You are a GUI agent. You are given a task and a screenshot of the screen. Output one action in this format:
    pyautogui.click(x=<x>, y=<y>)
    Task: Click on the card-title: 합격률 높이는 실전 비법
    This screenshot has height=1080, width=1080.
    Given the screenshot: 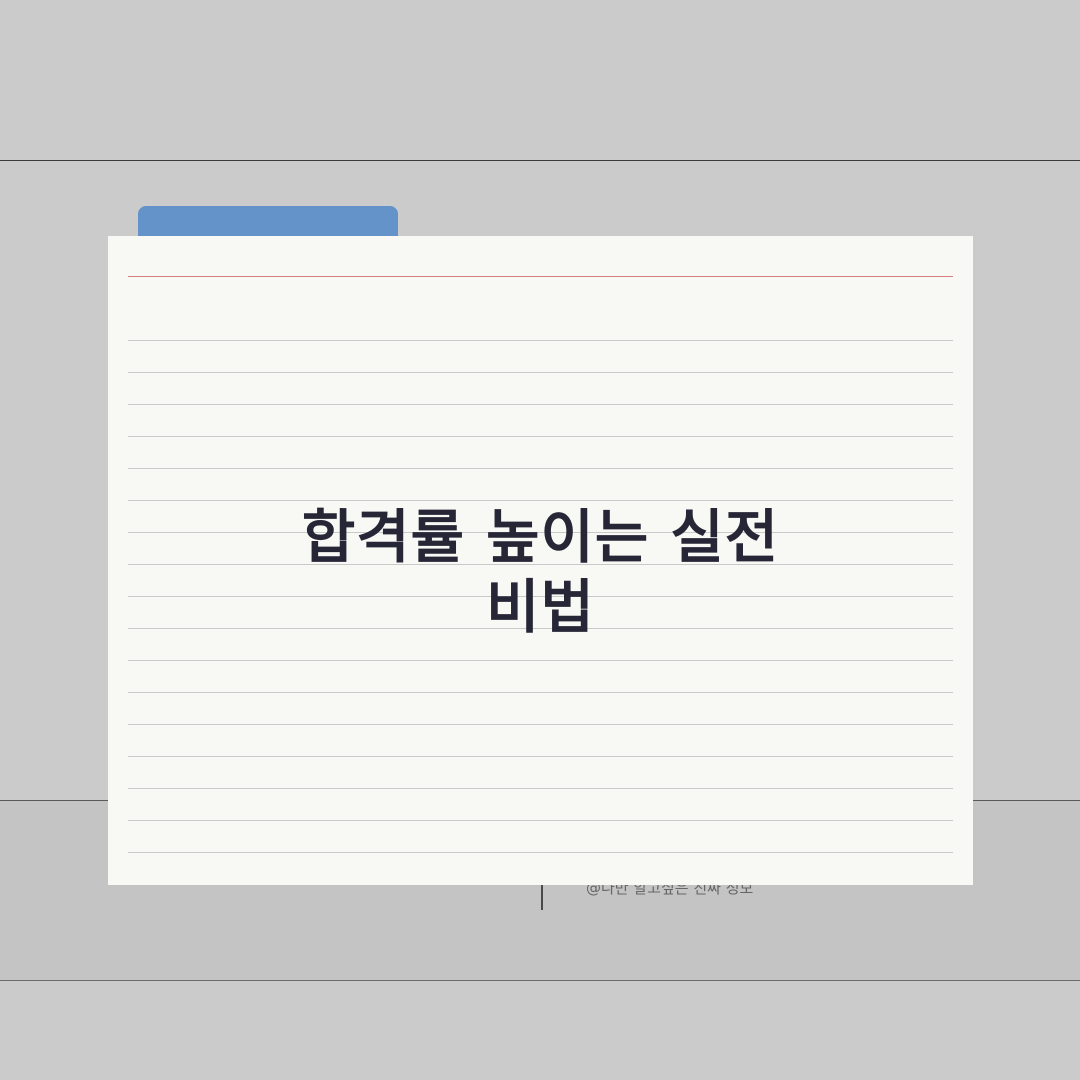 What is the action you would take?
    pyautogui.click(x=540, y=572)
    